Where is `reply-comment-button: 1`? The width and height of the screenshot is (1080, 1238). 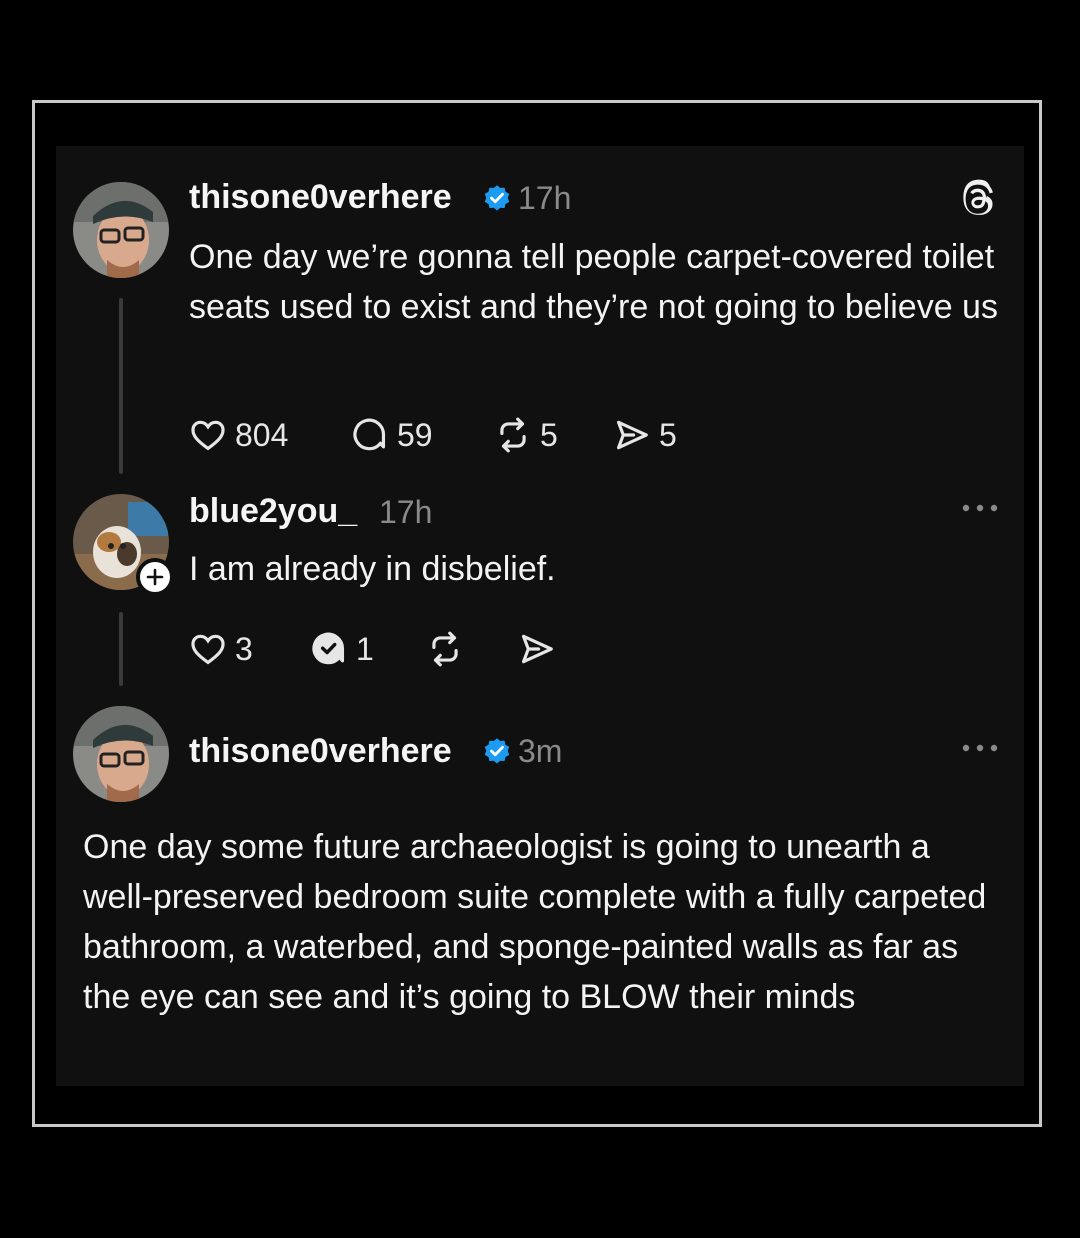 reply-comment-button: 1 is located at coordinates (342, 649).